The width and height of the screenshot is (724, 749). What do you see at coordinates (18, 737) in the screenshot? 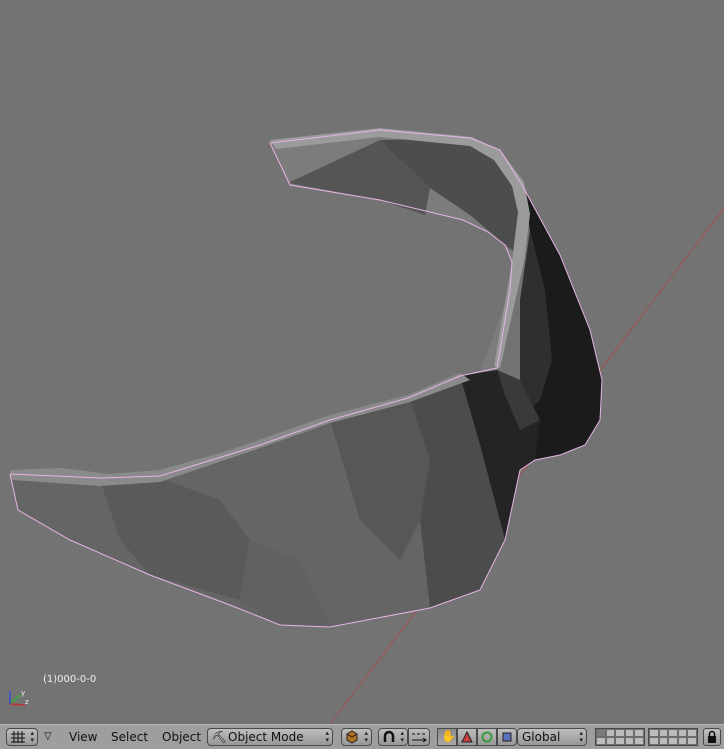
I see `grid-icon` at bounding box center [18, 737].